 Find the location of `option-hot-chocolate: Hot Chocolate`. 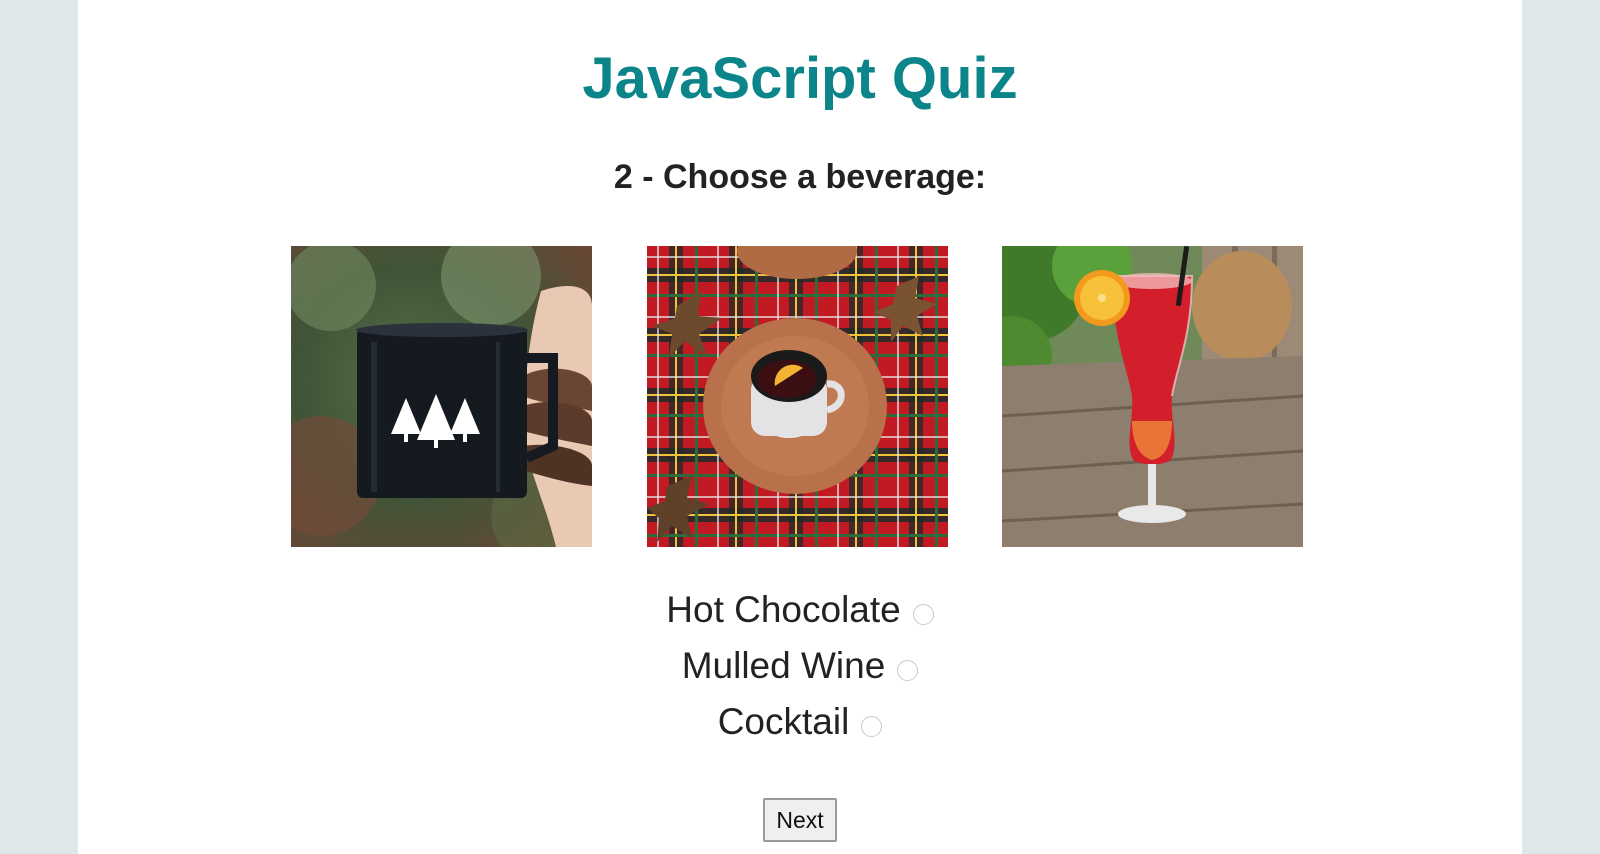

option-hot-chocolate: Hot Chocolate is located at coordinates (800, 610).